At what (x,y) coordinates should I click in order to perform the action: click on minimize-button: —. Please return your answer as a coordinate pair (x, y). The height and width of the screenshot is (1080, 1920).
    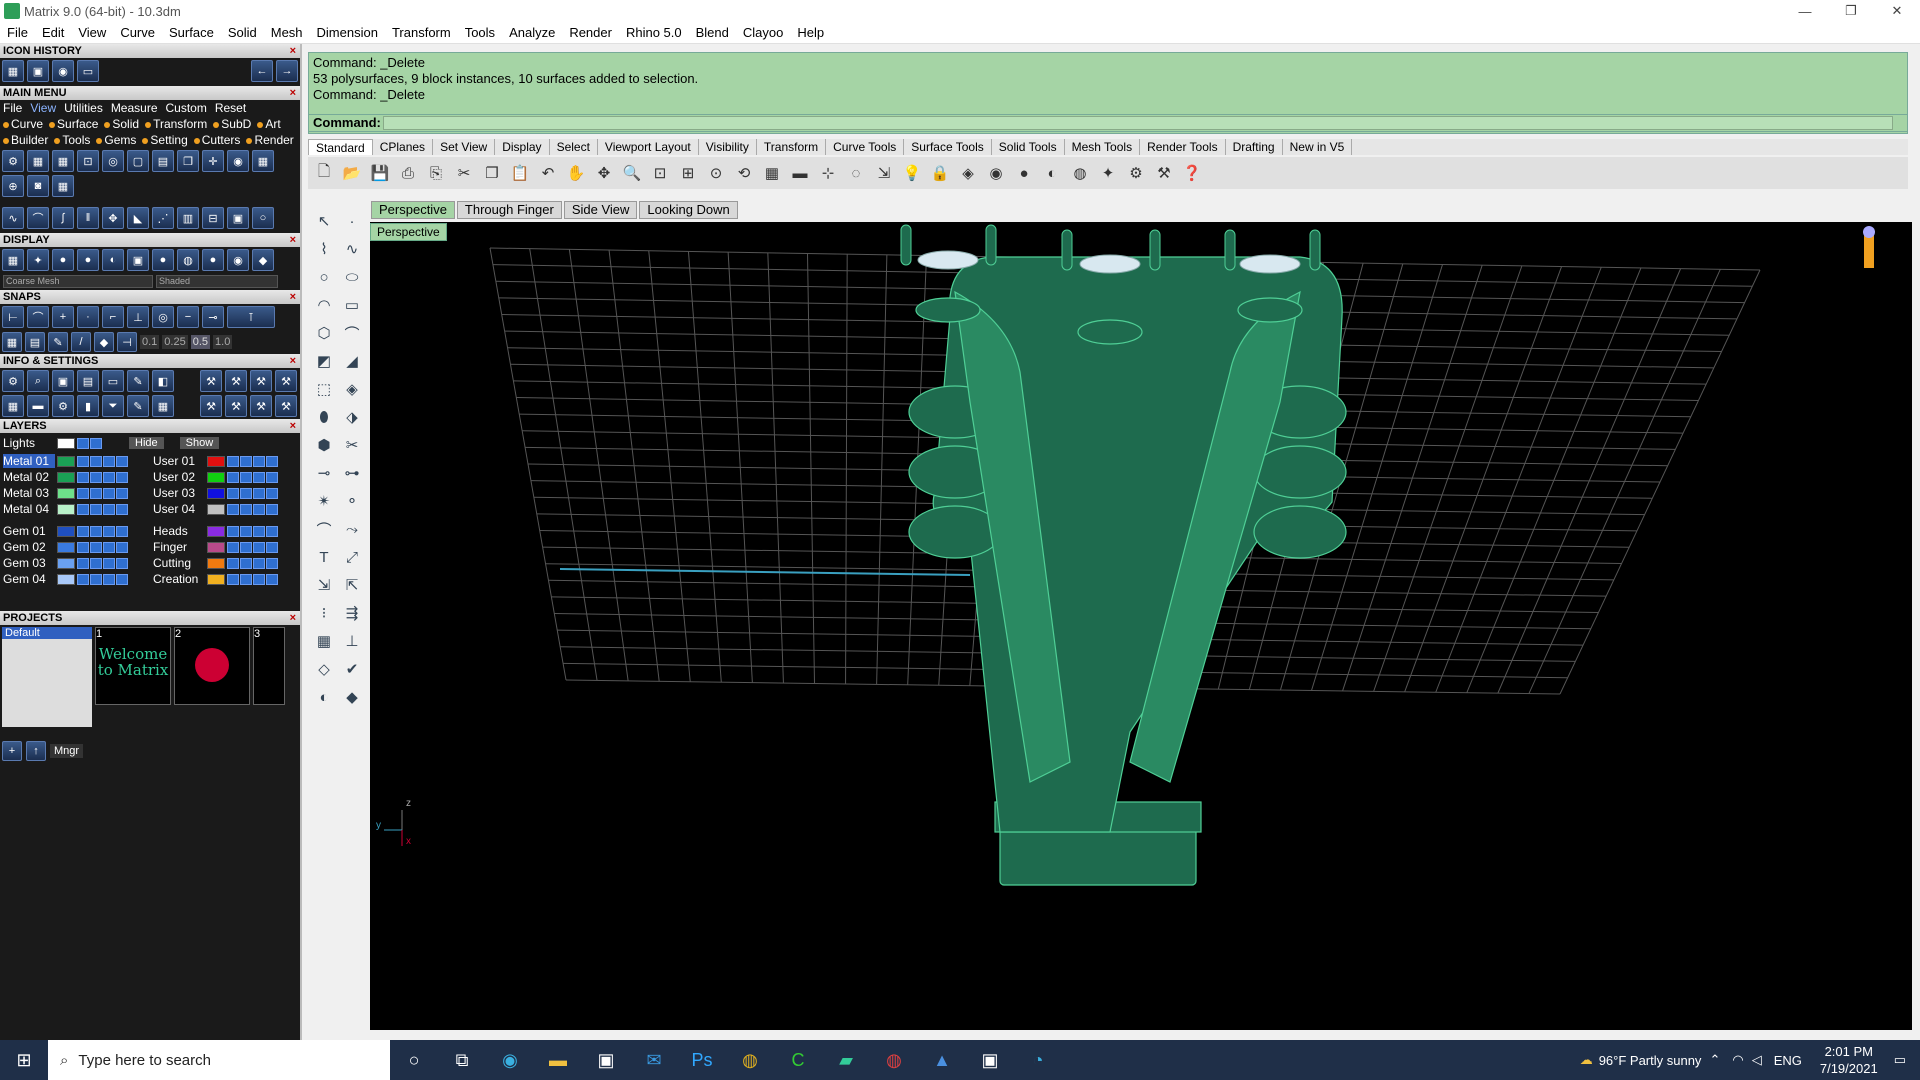
    Looking at the image, I should click on (1805, 11).